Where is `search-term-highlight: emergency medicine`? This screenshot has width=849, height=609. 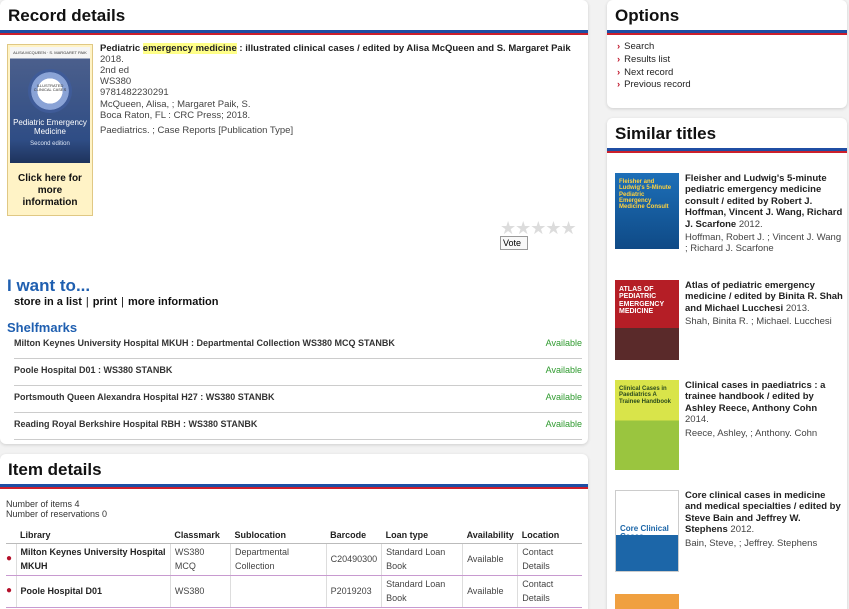
search-term-highlight: emergency medicine is located at coordinates (189, 48).